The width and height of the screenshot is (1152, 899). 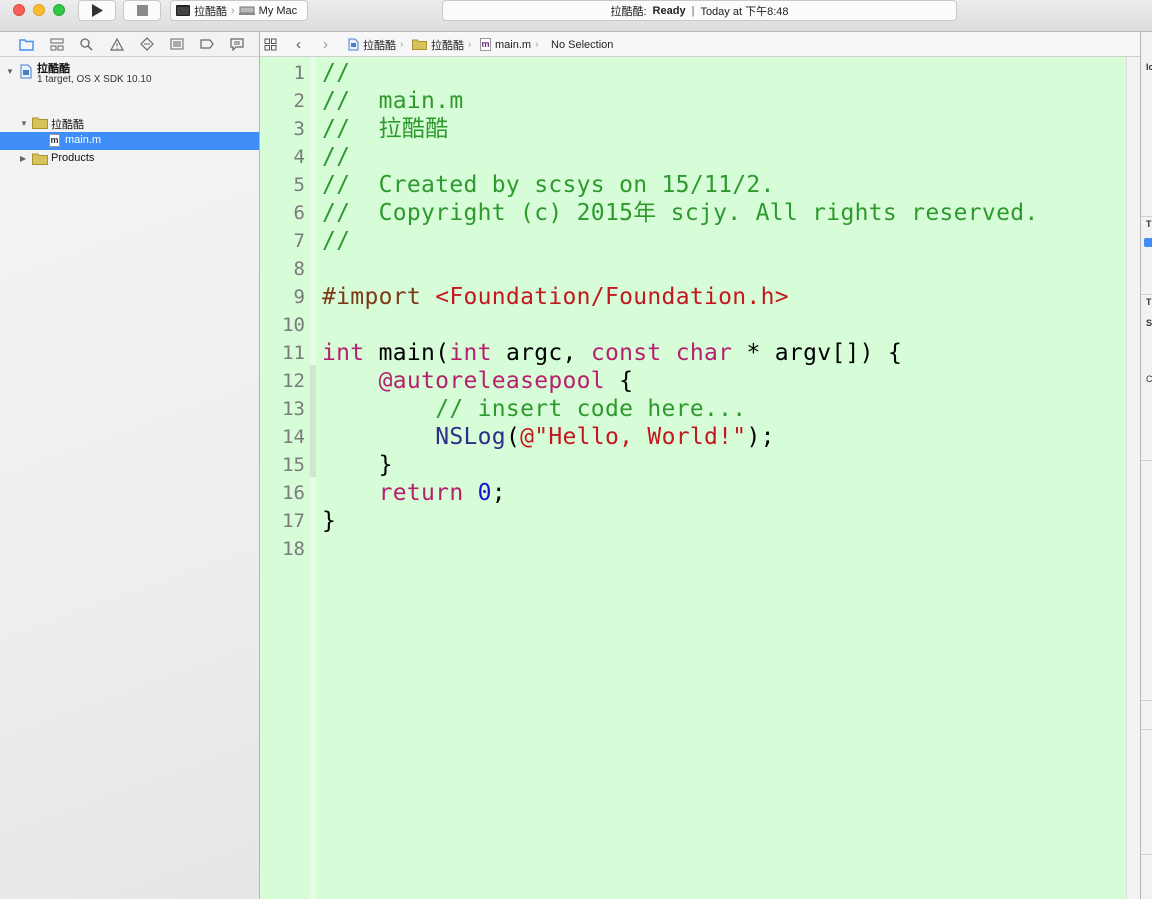 What do you see at coordinates (690, 465) in the screenshot?
I see `code-line: 15 }` at bounding box center [690, 465].